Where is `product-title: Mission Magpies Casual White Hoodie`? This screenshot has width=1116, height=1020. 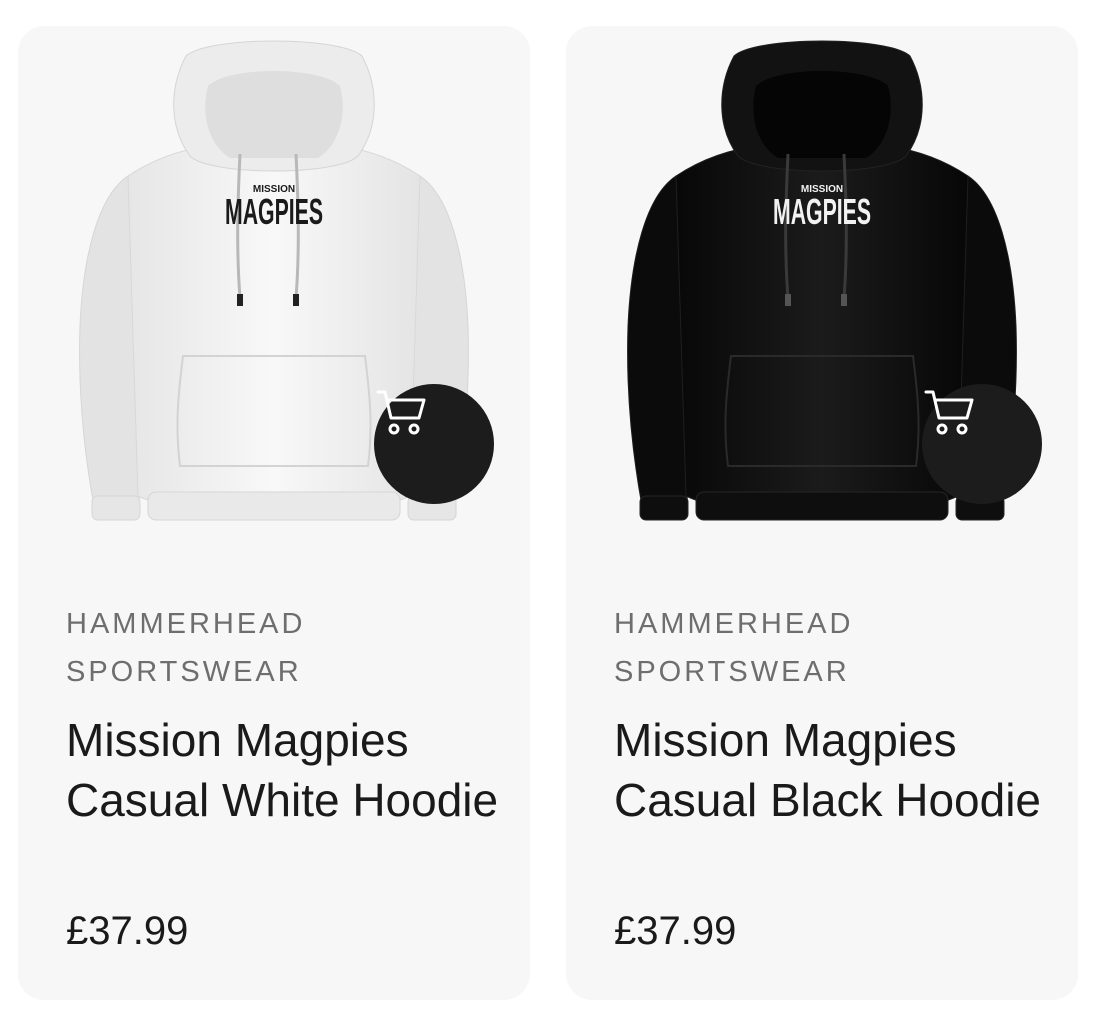 product-title: Mission Magpies Casual White Hoodie is located at coordinates (286, 770).